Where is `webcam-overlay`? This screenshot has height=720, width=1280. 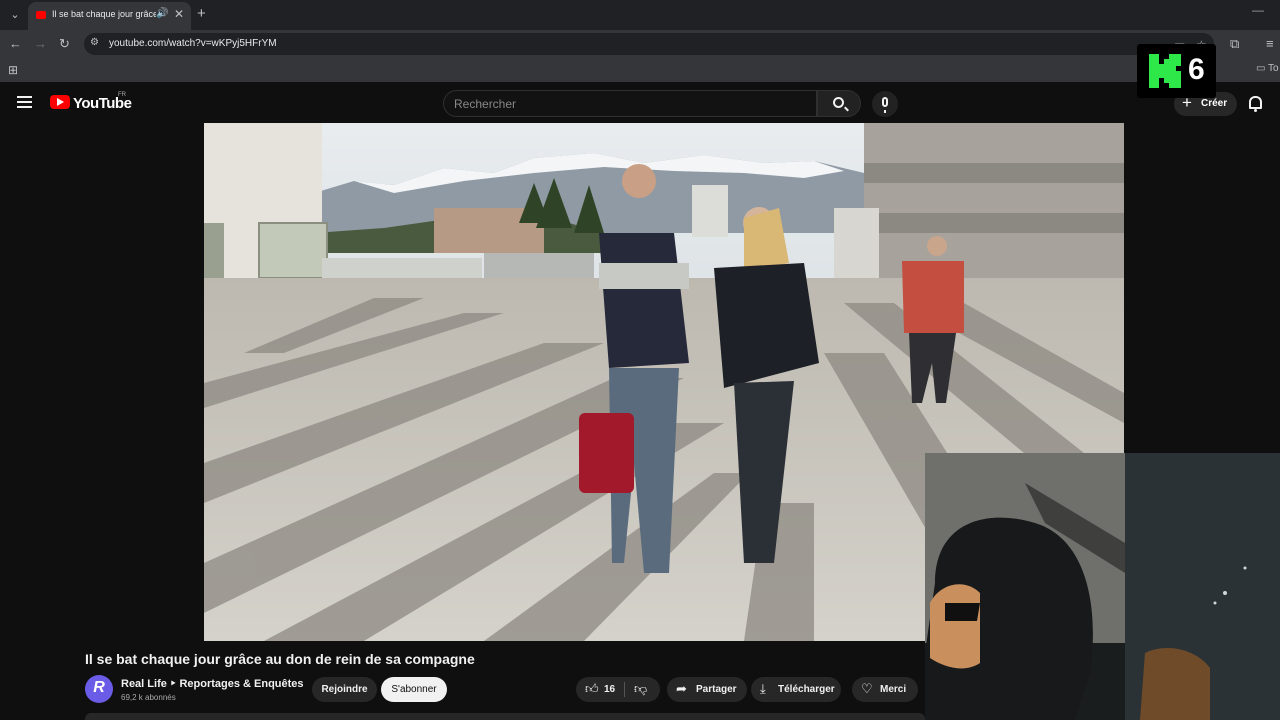 webcam-overlay is located at coordinates (1102, 586).